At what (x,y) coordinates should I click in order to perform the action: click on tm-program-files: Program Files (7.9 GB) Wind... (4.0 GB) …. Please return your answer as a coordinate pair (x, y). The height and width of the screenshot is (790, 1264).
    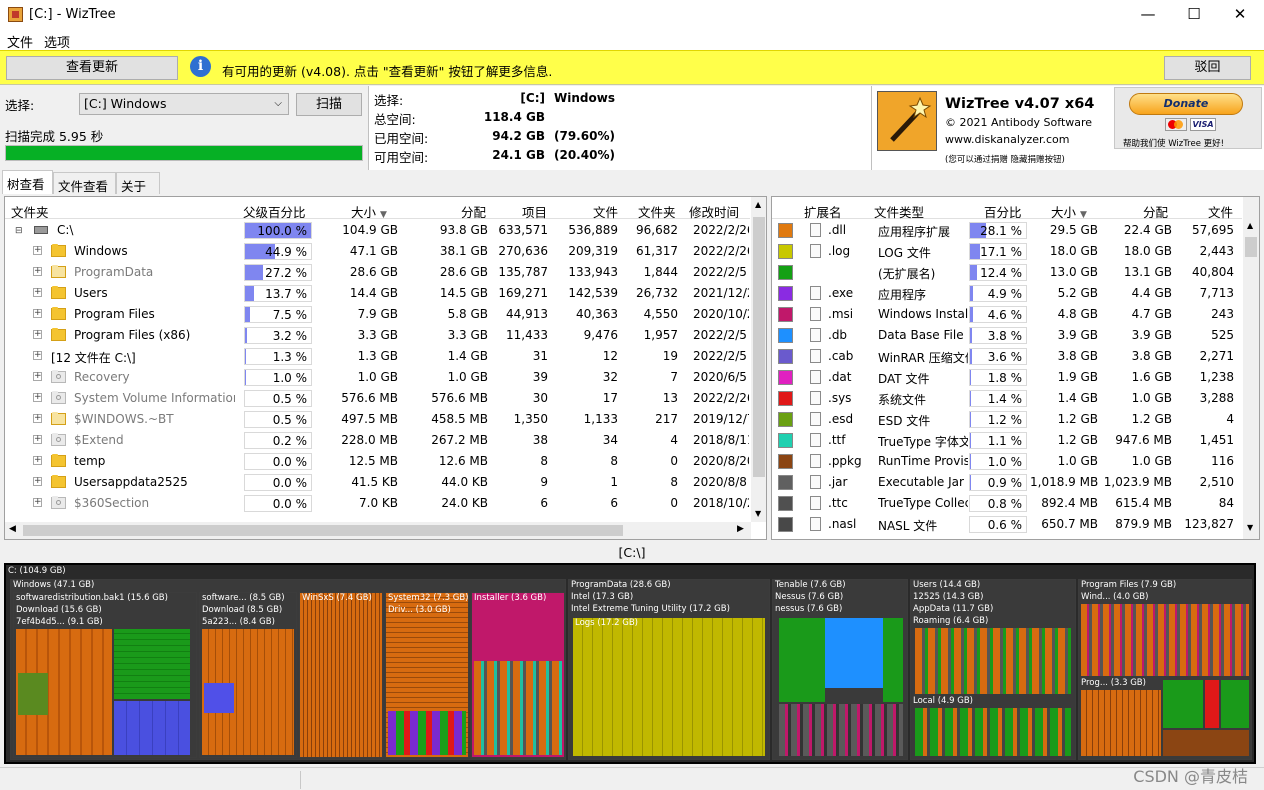
    Looking at the image, I should click on (1165, 669).